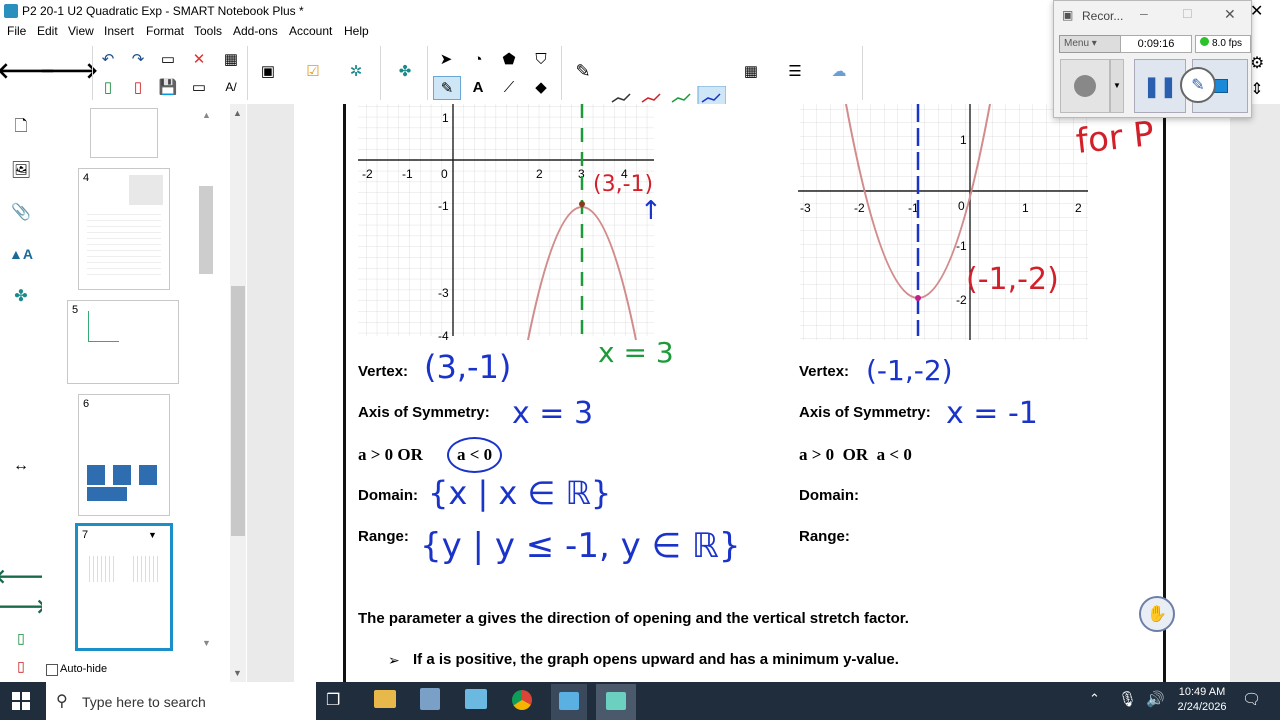 Image resolution: width=1280 pixels, height=720 pixels. Describe the element at coordinates (124, 587) in the screenshot. I see `page-thumbnail-7-selected: 7 ▼` at that location.